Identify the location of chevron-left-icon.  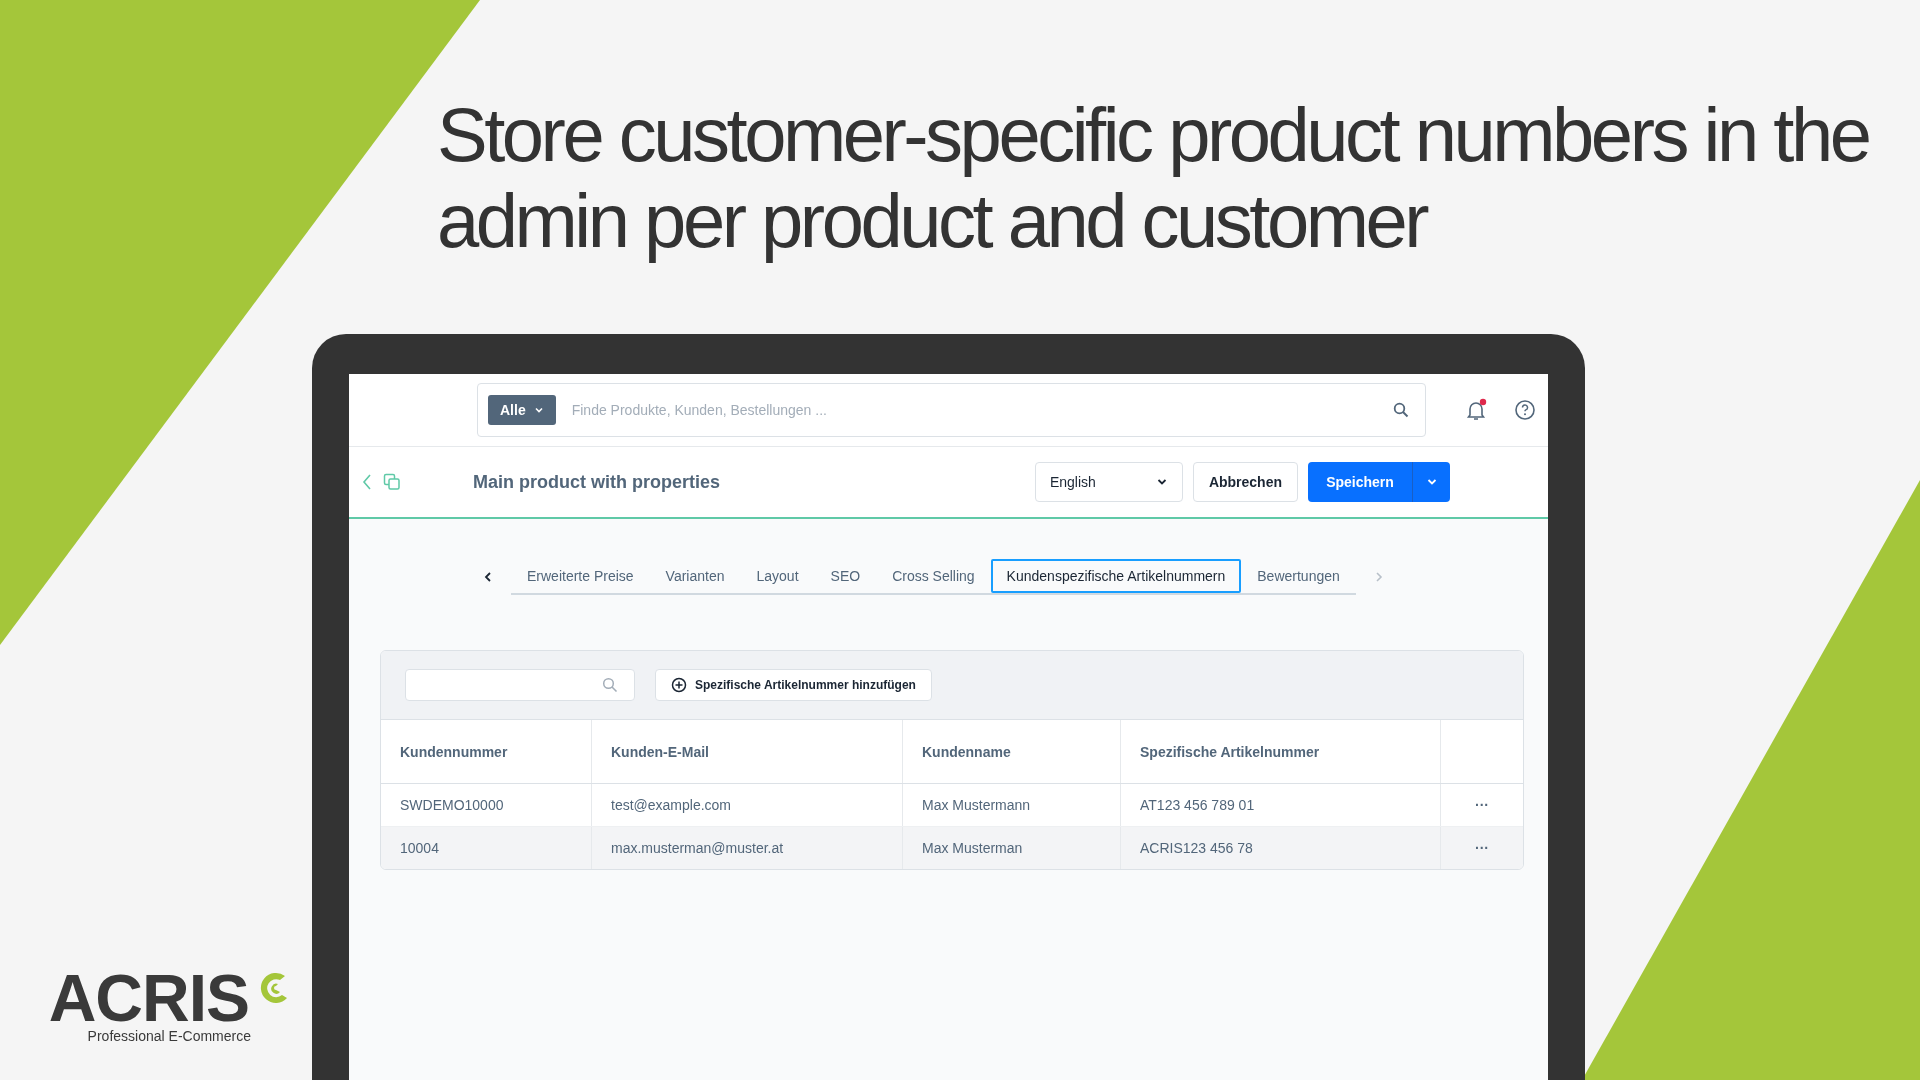
(488, 577).